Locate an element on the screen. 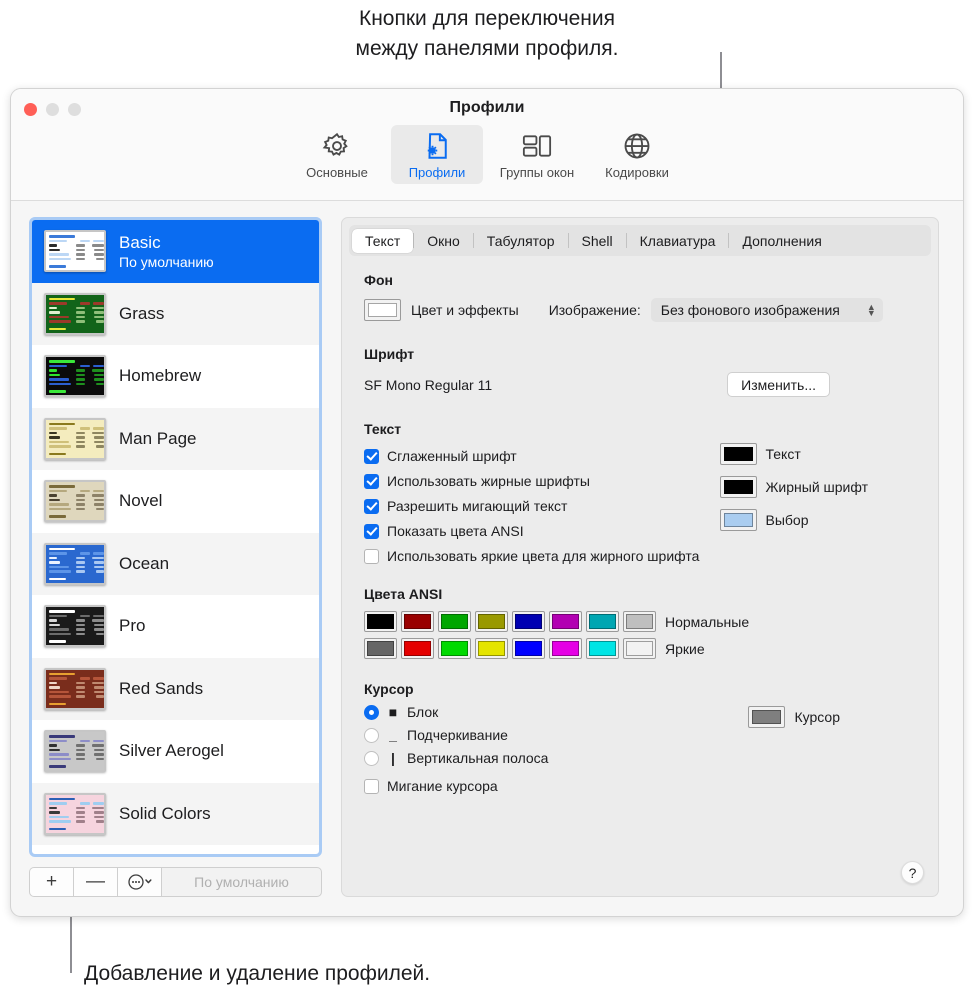 This screenshot has height=1003, width=974. background-image-popup: Без фонового изображения ▲ ▼ is located at coordinates (766, 310).